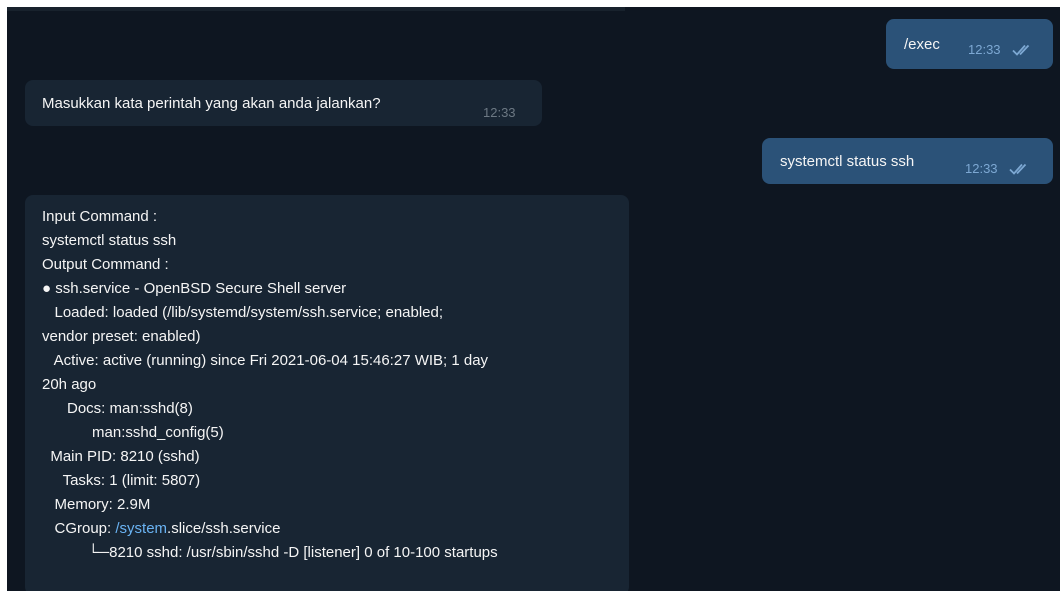 The width and height of the screenshot is (1060, 591). What do you see at coordinates (922, 44) in the screenshot?
I see `message-text: /exec` at bounding box center [922, 44].